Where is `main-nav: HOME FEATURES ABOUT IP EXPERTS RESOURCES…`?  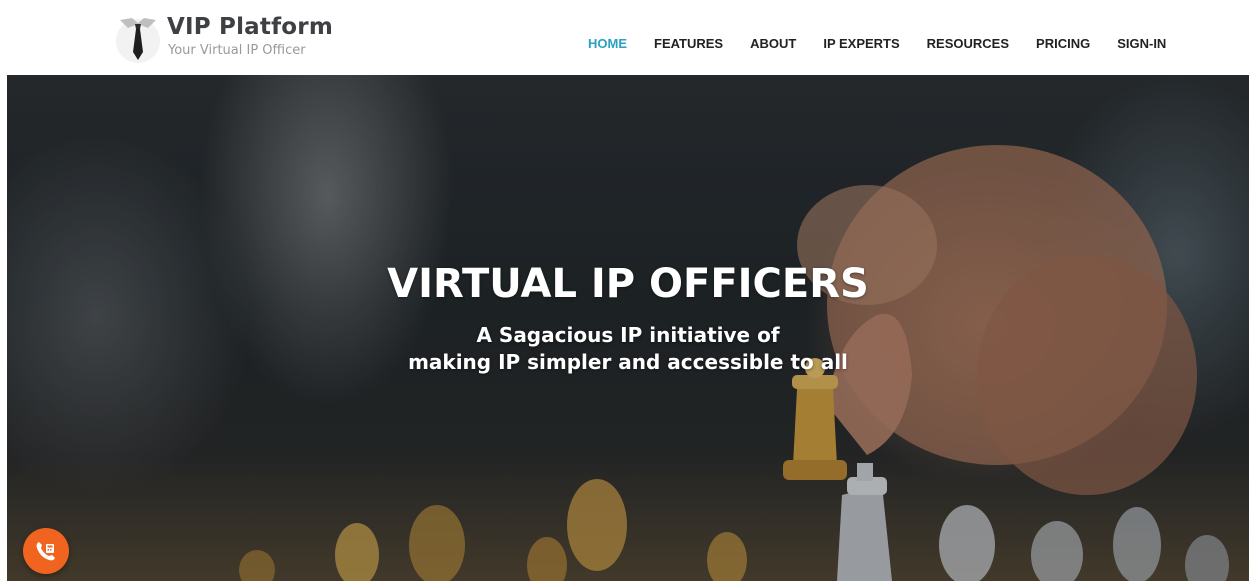
main-nav: HOME FEATURES ABOUT IP EXPERTS RESOURCES… is located at coordinates (877, 44).